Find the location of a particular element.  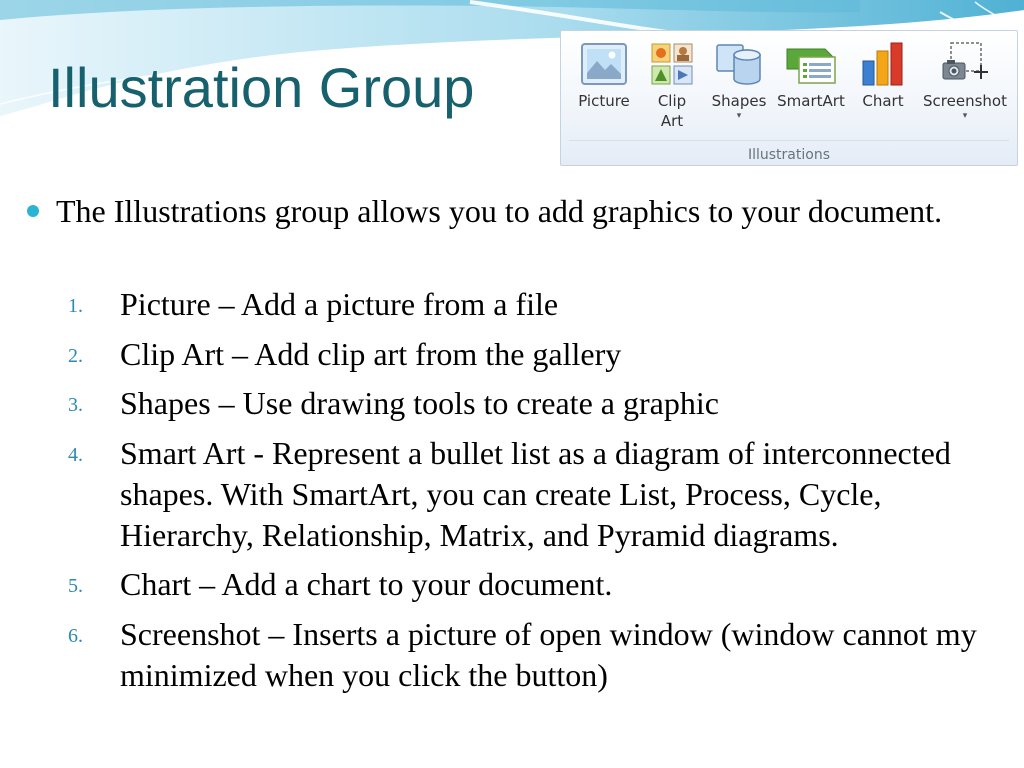

list-item-text: Clip Art – Add clip art from the gallery is located at coordinates (371, 353).